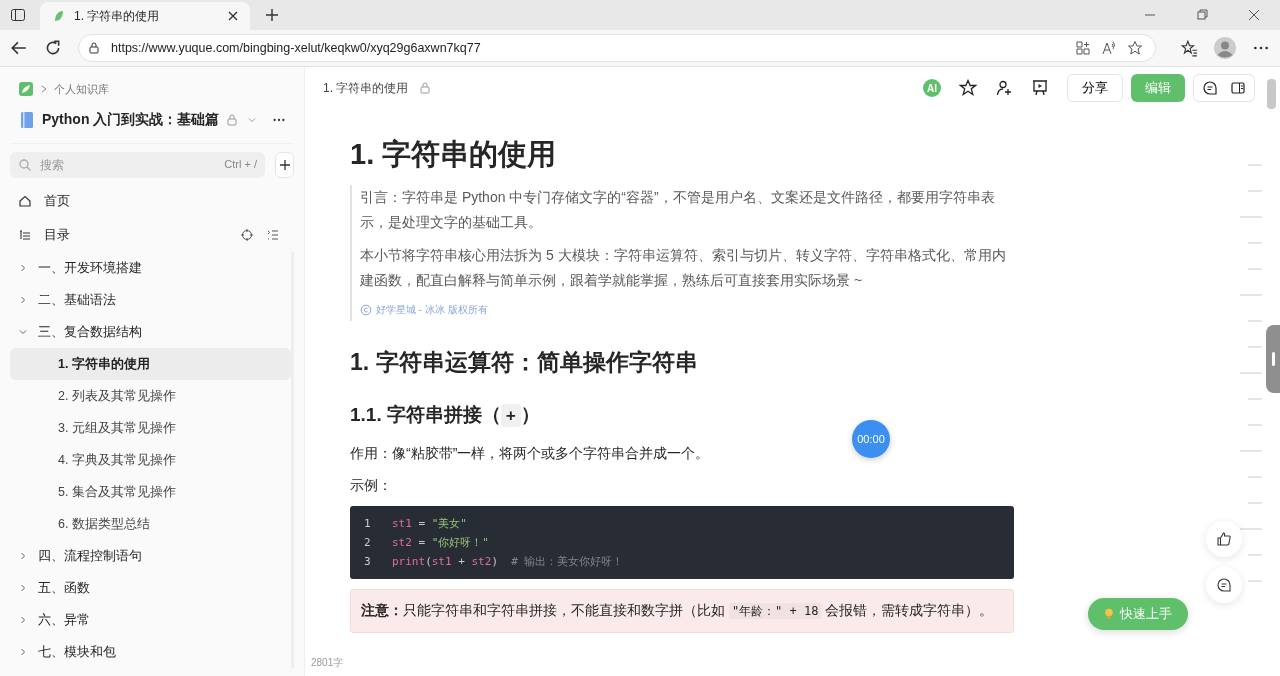  What do you see at coordinates (150, 588) in the screenshot?
I see `tree-item: 五、函数` at bounding box center [150, 588].